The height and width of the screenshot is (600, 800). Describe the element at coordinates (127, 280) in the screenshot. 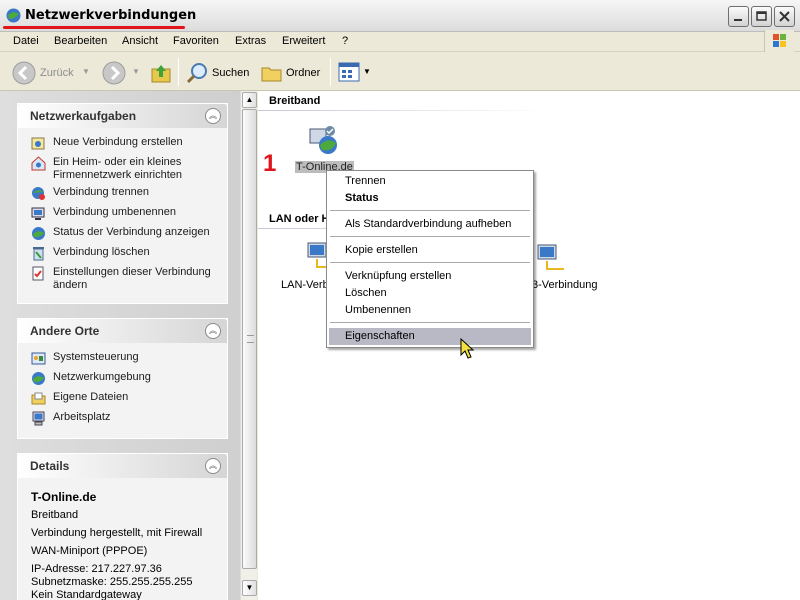

I see `task-change-settings: Einstellungen dieser Verbindung ändern` at that location.